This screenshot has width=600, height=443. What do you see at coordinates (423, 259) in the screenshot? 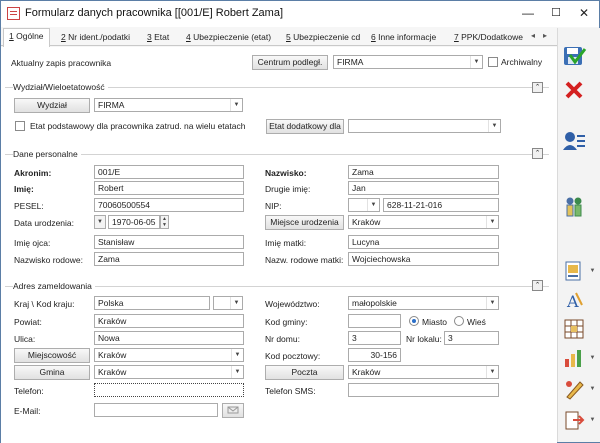
I see `nazwisko-rodowe-matki-input: Wojciechowska` at bounding box center [423, 259].